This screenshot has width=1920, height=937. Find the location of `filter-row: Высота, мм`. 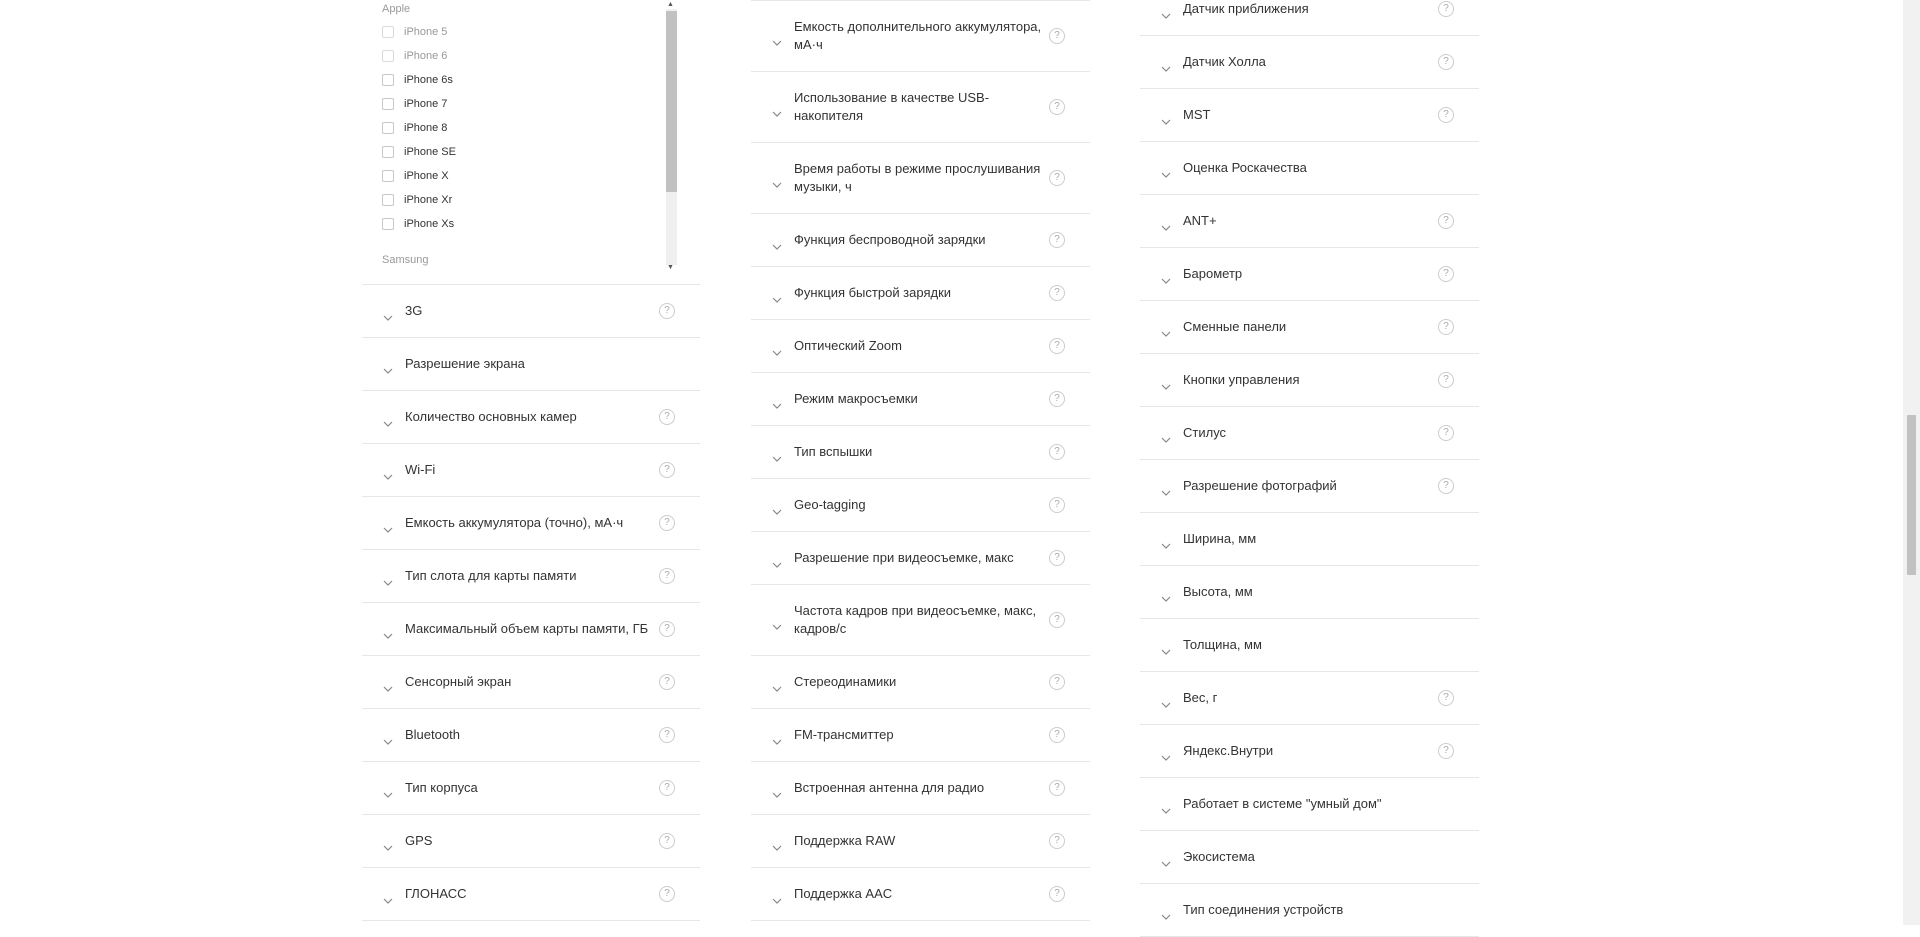

filter-row: Высота, мм is located at coordinates (1309, 592).